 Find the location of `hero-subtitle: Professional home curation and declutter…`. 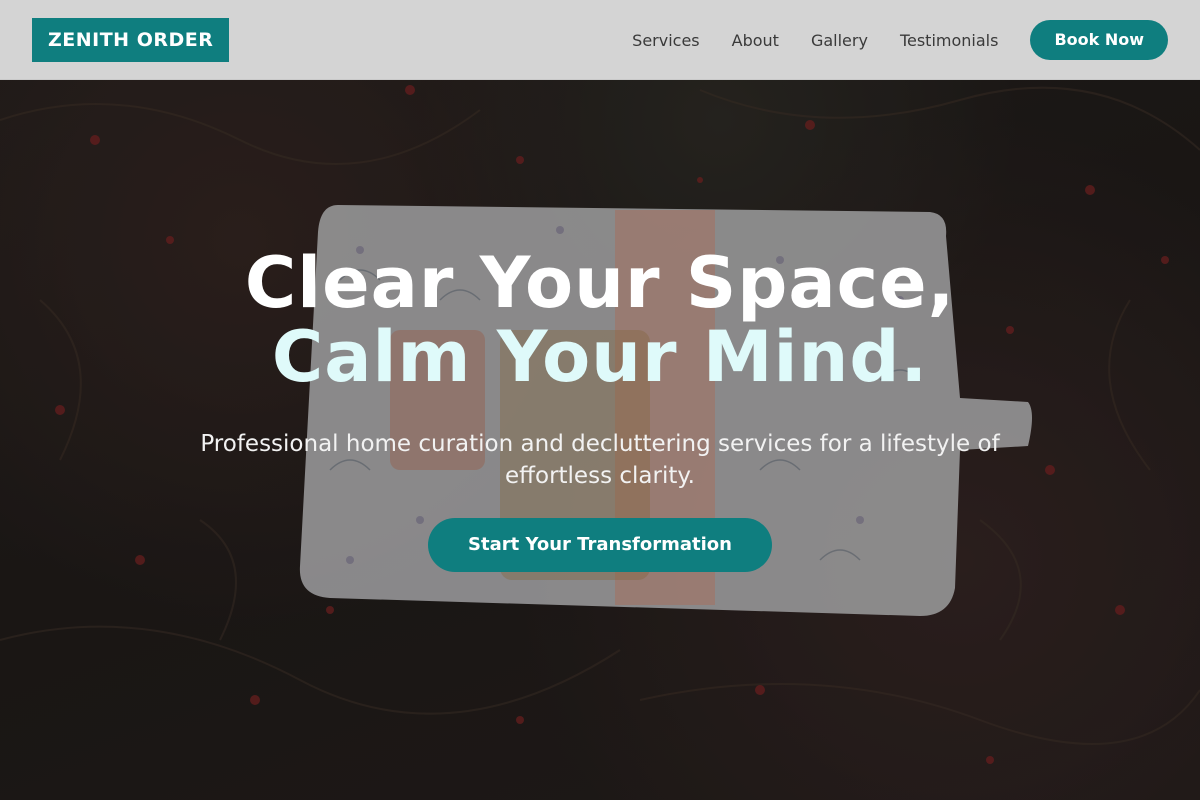

hero-subtitle: Professional home curation and declutter… is located at coordinates (600, 460).